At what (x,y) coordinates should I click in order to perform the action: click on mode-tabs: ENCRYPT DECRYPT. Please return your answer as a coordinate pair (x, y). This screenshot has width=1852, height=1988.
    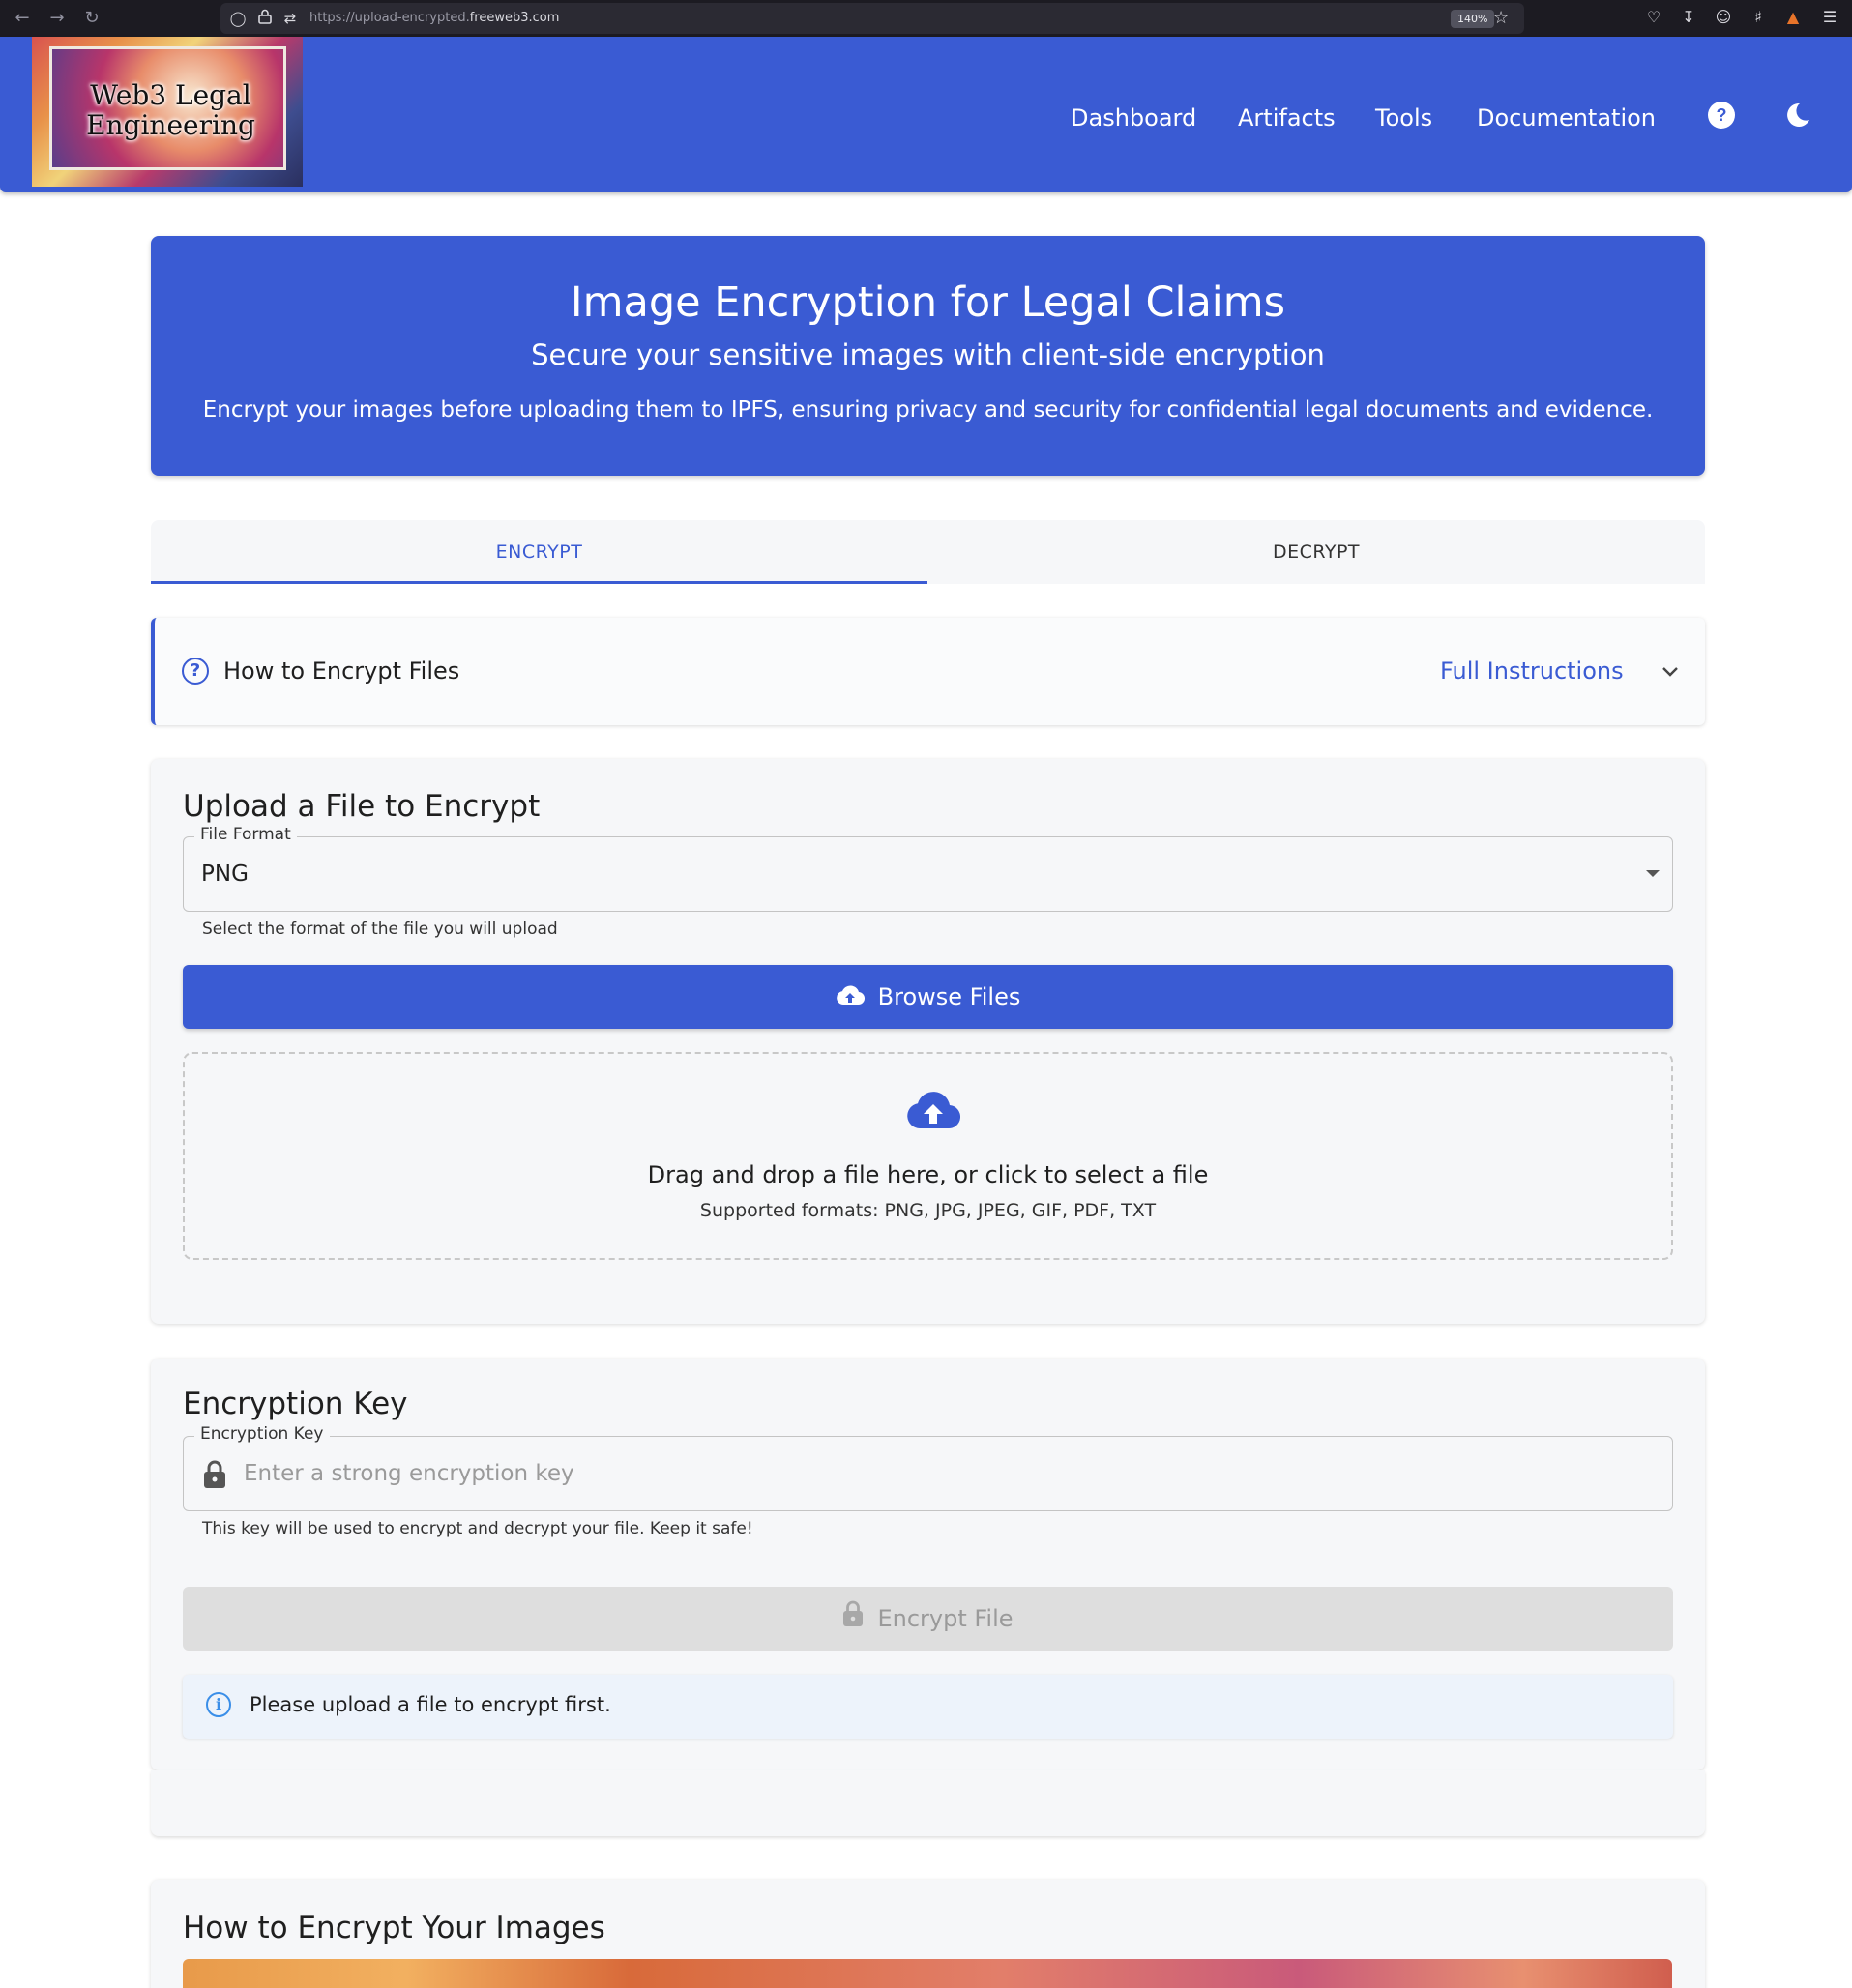
    Looking at the image, I should click on (928, 552).